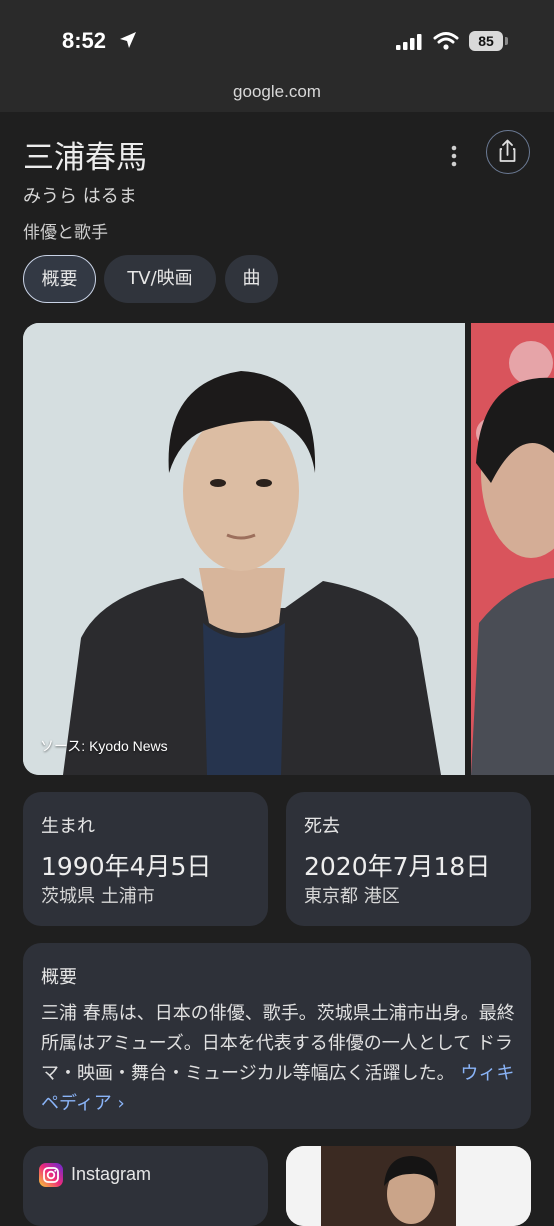 This screenshot has width=554, height=1226. Describe the element at coordinates (128, 40) in the screenshot. I see `location-arrow-icon` at that location.